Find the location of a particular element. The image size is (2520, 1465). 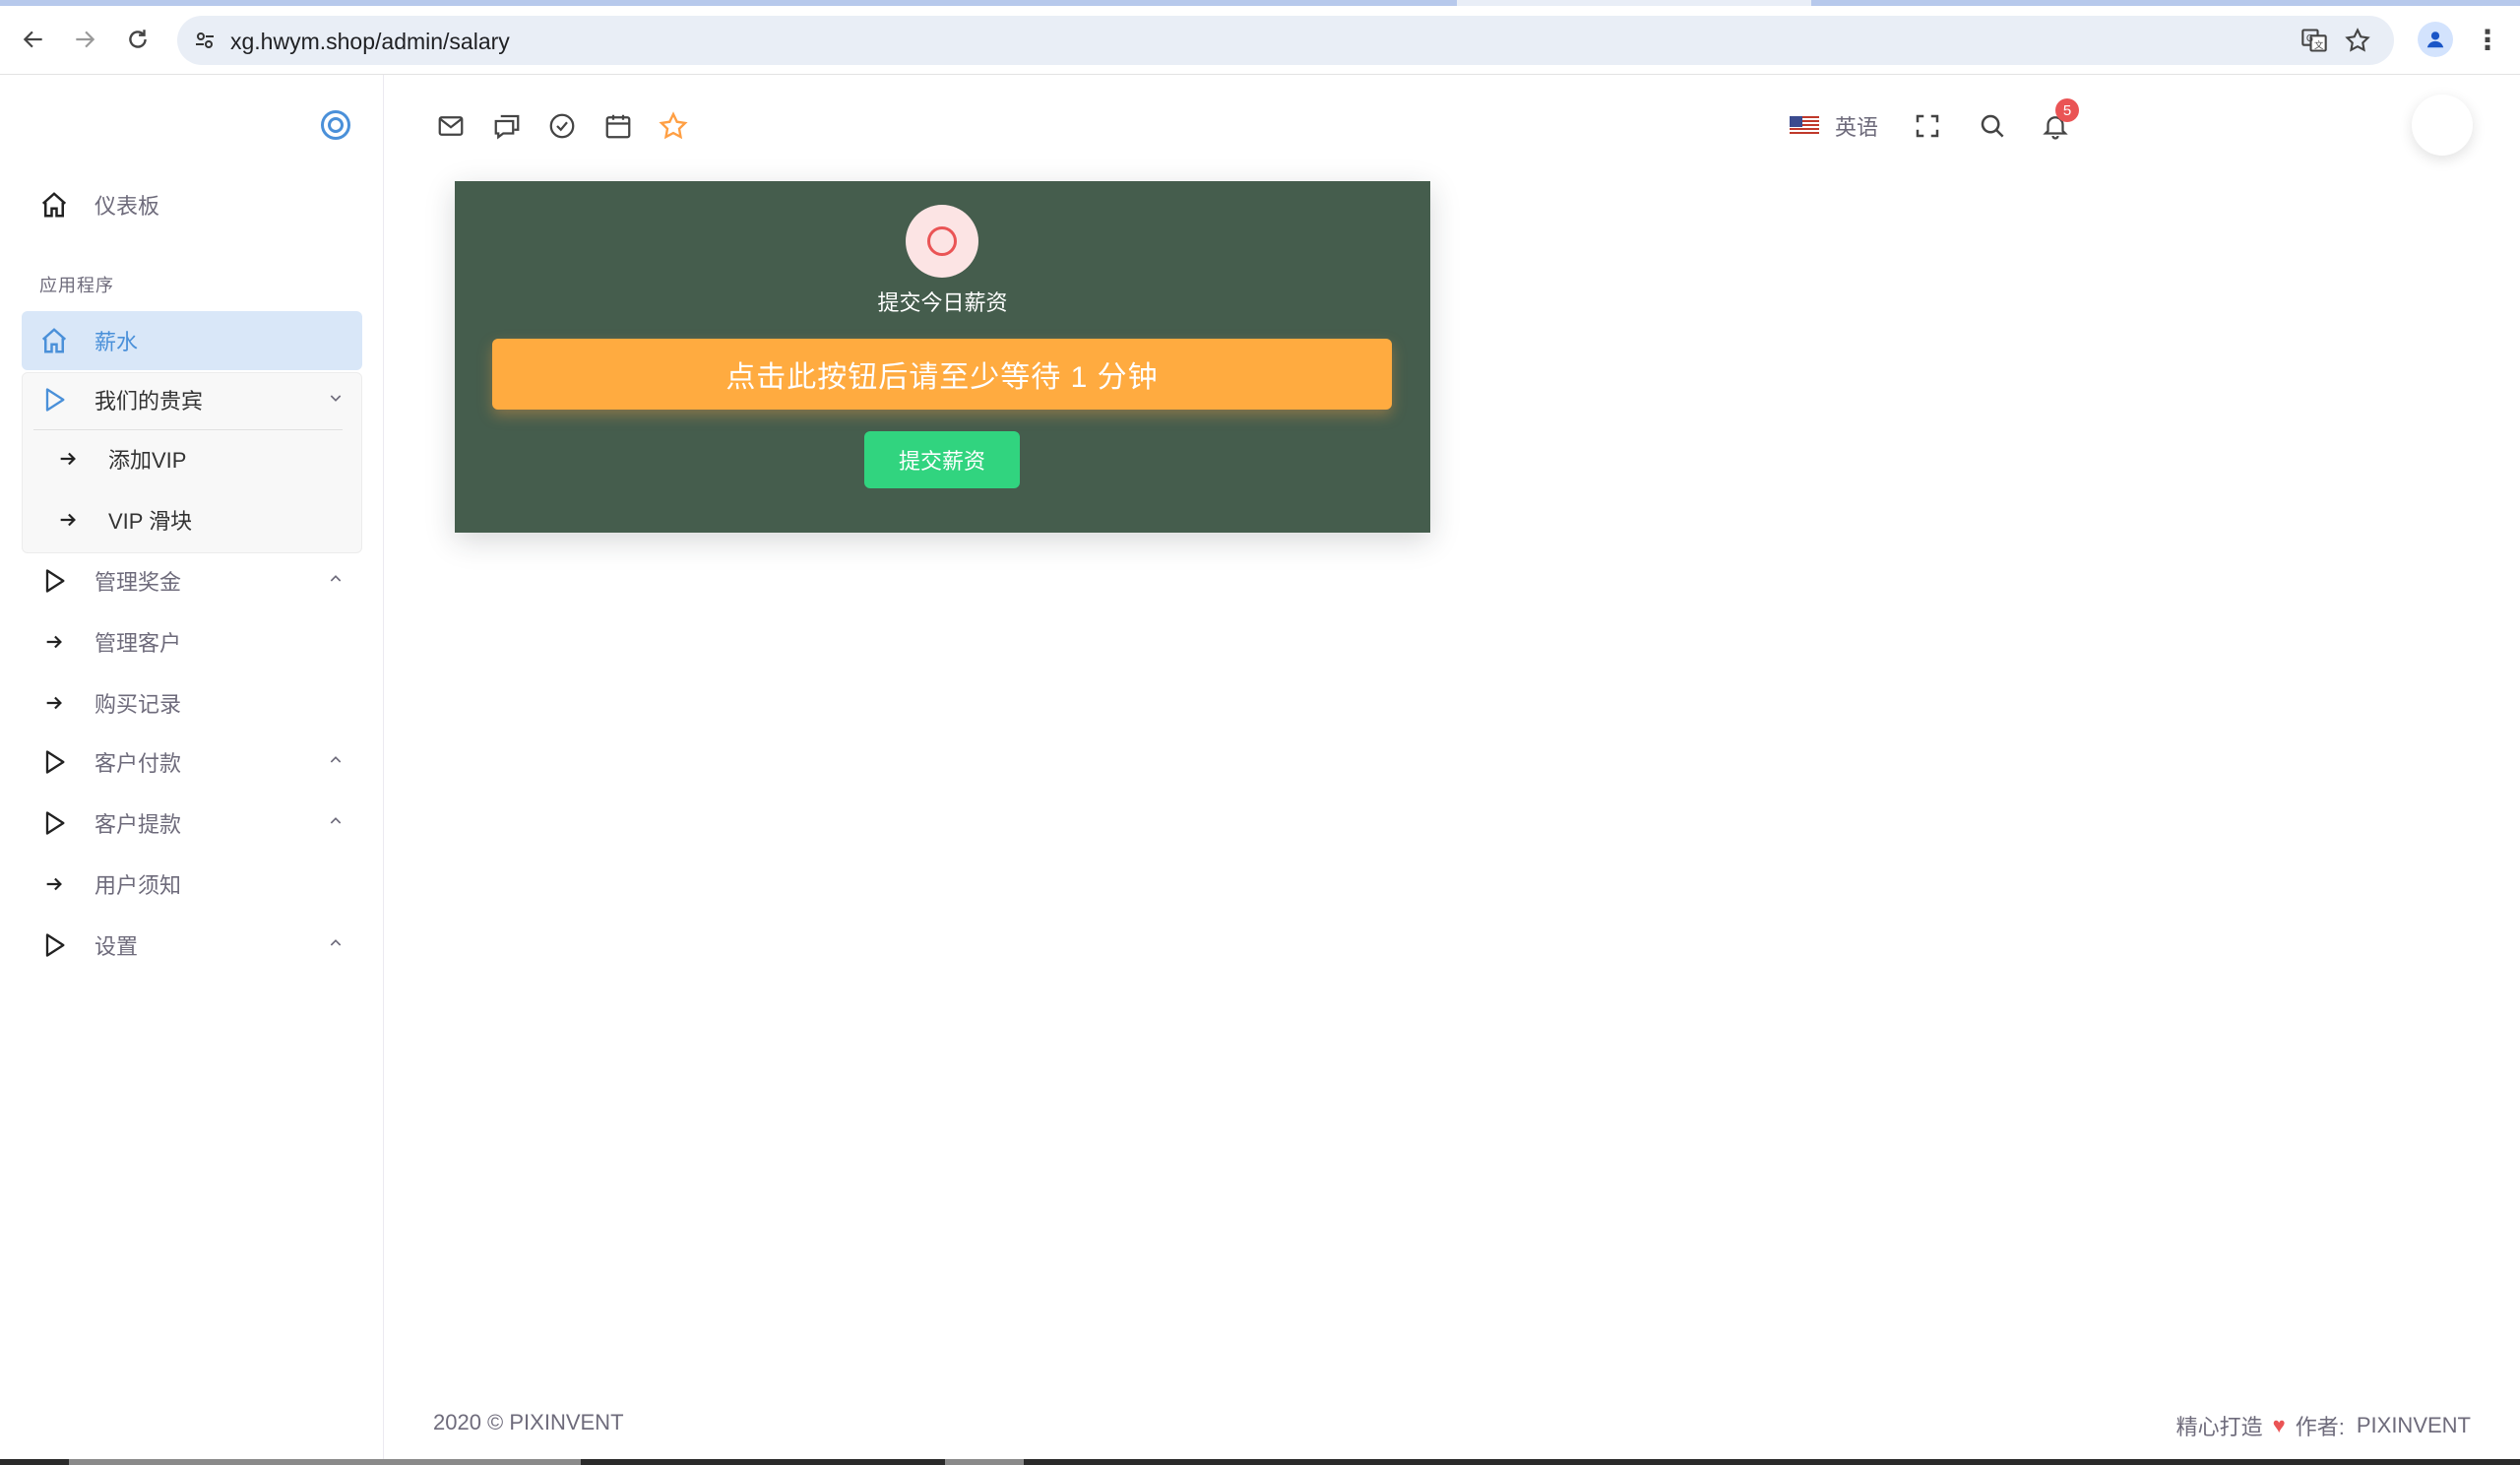

language-dropdown: 英语 is located at coordinates (1834, 126).